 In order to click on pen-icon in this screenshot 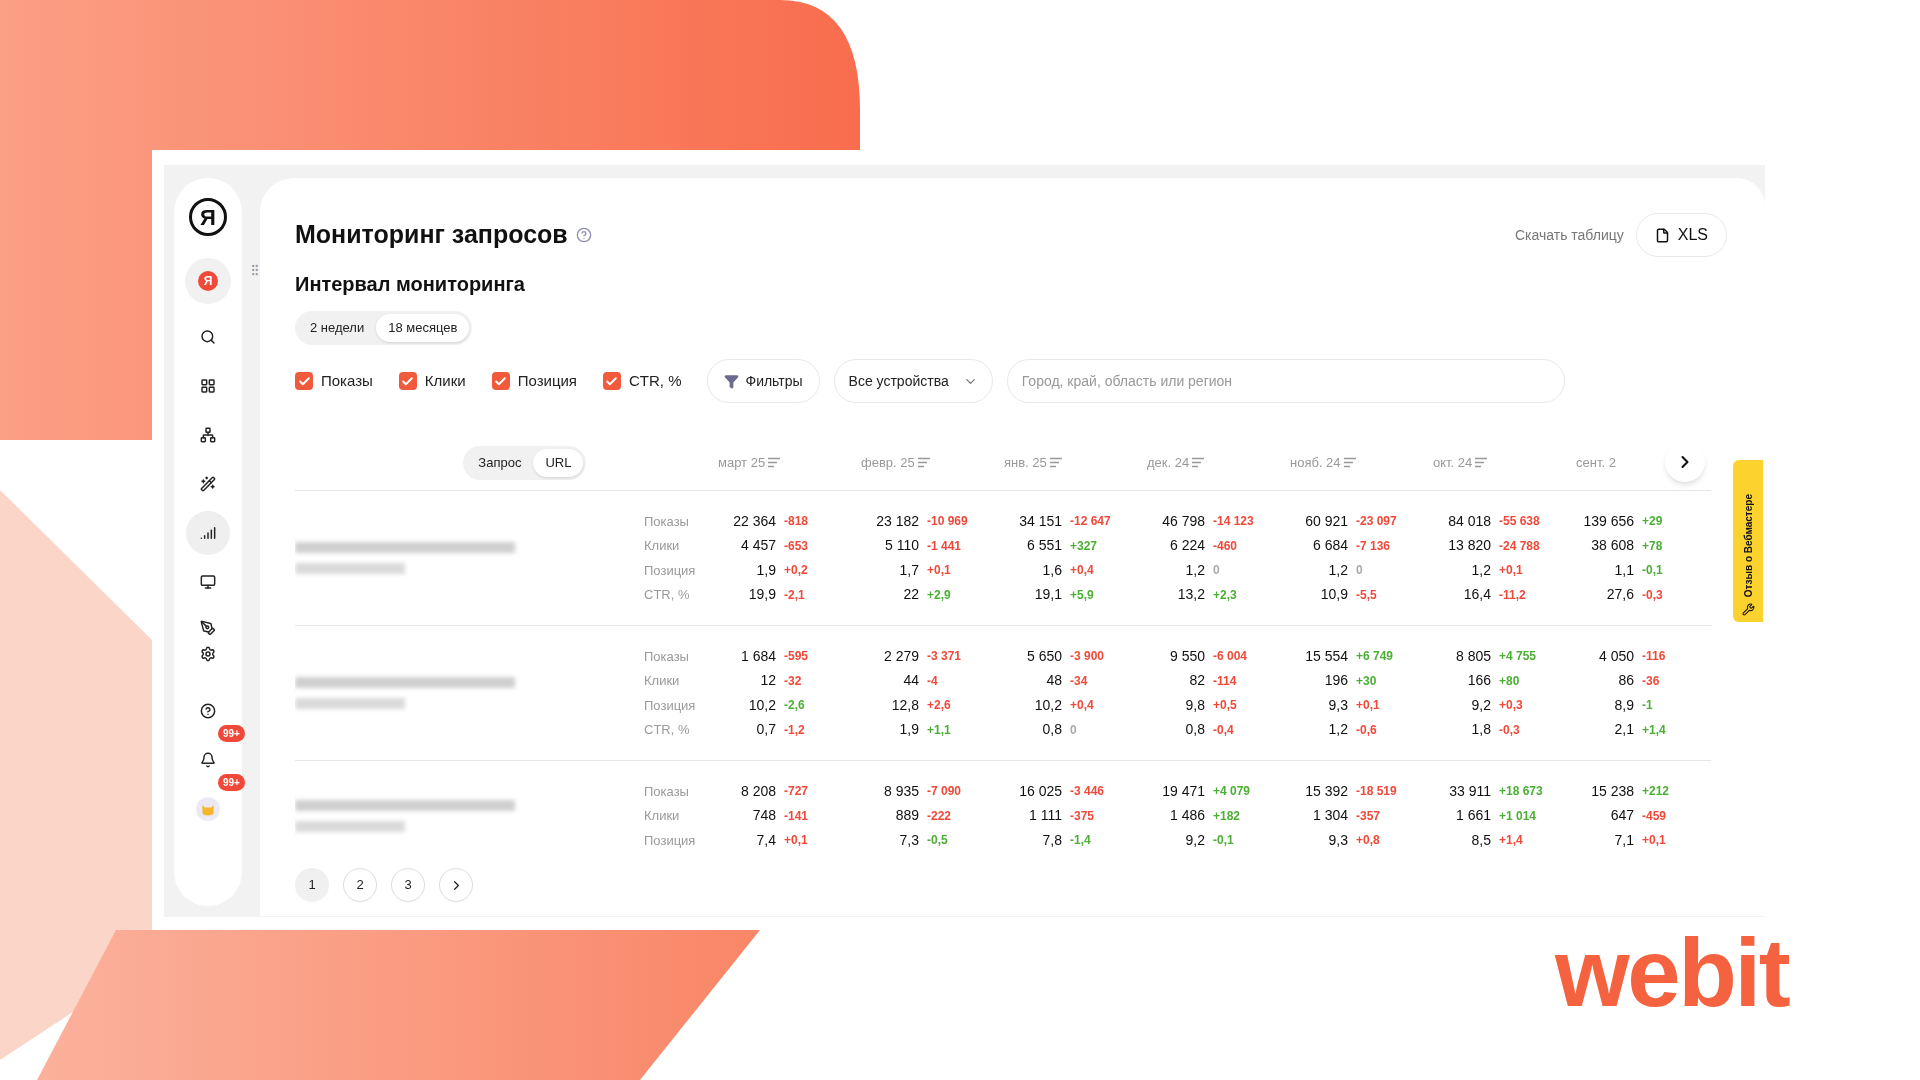, I will do `click(208, 628)`.